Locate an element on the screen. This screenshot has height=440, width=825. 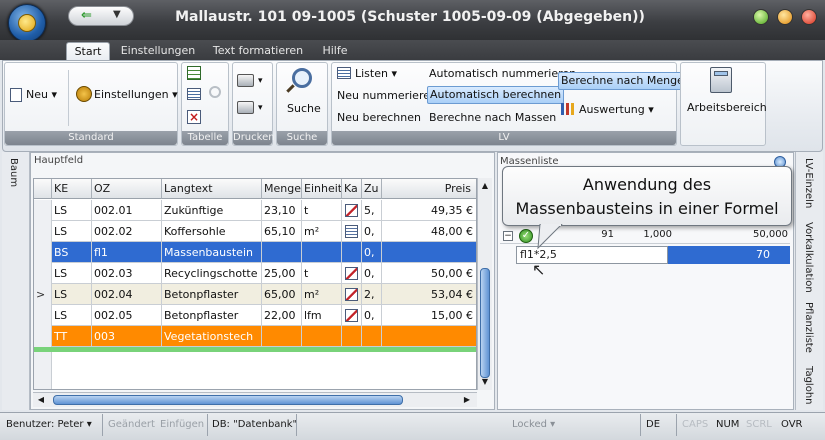
cell-einheit: lfm is located at coordinates (322, 315).